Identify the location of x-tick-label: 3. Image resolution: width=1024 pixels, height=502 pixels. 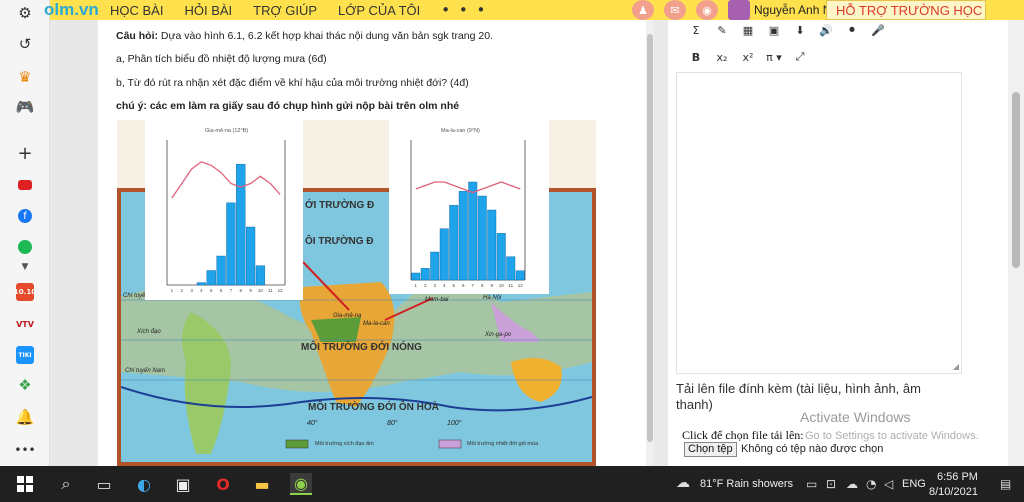
(434, 285).